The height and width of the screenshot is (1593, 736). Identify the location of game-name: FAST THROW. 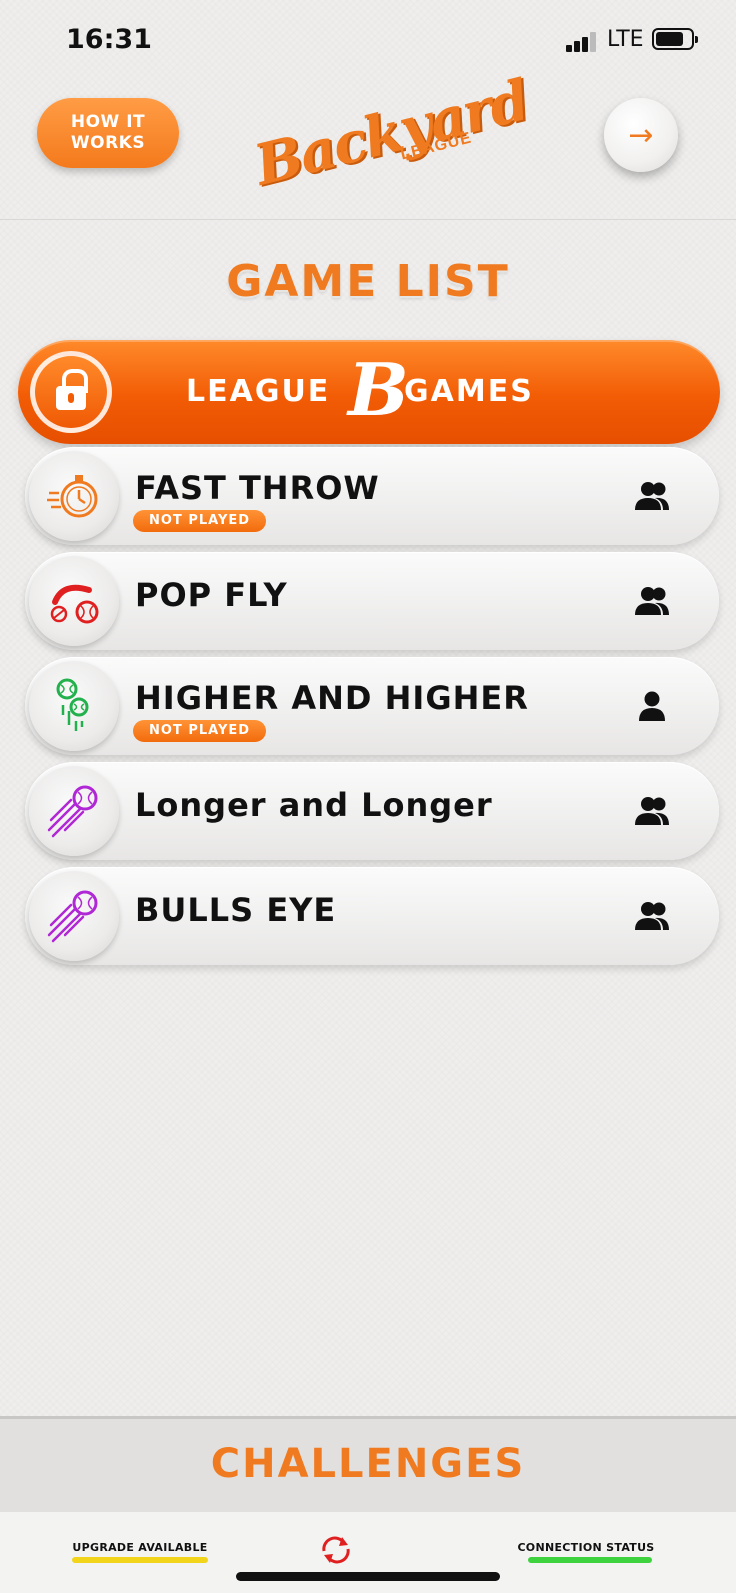
(257, 488).